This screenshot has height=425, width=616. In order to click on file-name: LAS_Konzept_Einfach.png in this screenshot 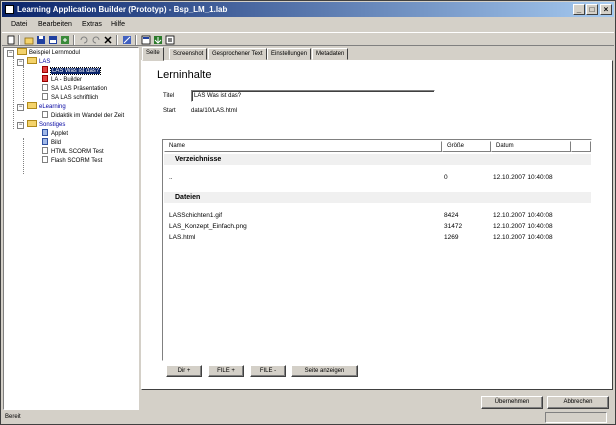, I will do `click(208, 226)`.